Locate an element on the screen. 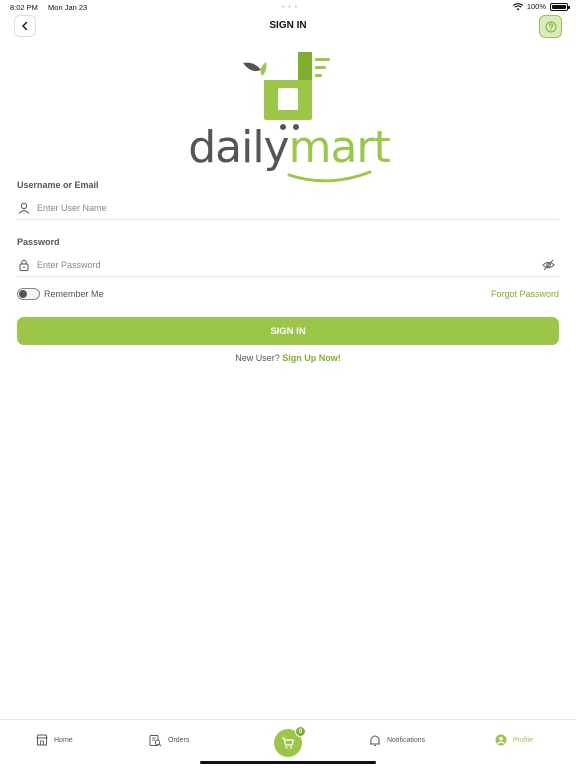 The height and width of the screenshot is (768, 576). toggle-knob is located at coordinates (23, 294).